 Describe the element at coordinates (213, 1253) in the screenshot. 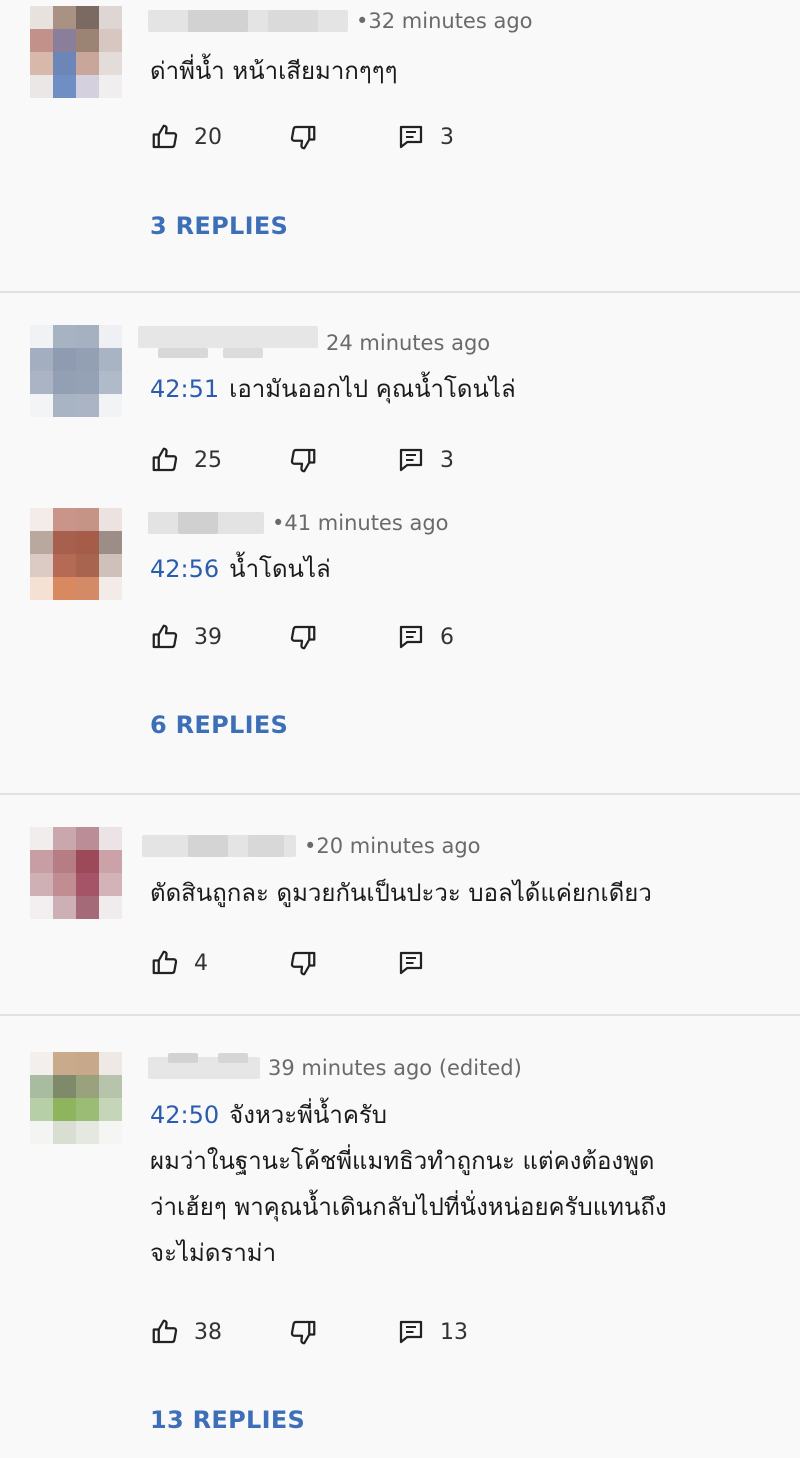

I see `comment-line: จะไม่ดราม่า` at that location.